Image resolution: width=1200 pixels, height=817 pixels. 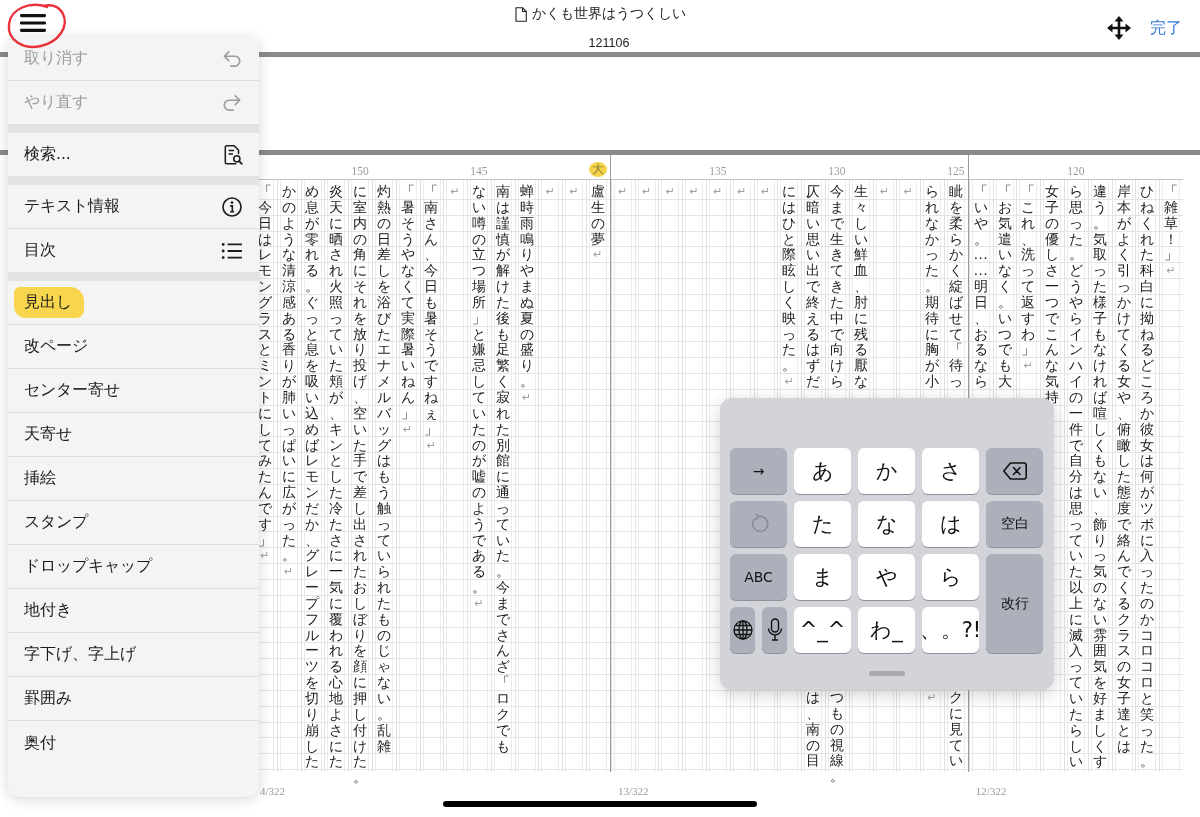 I want to click on menu-item: テキスト情報, so click(x=133, y=207).